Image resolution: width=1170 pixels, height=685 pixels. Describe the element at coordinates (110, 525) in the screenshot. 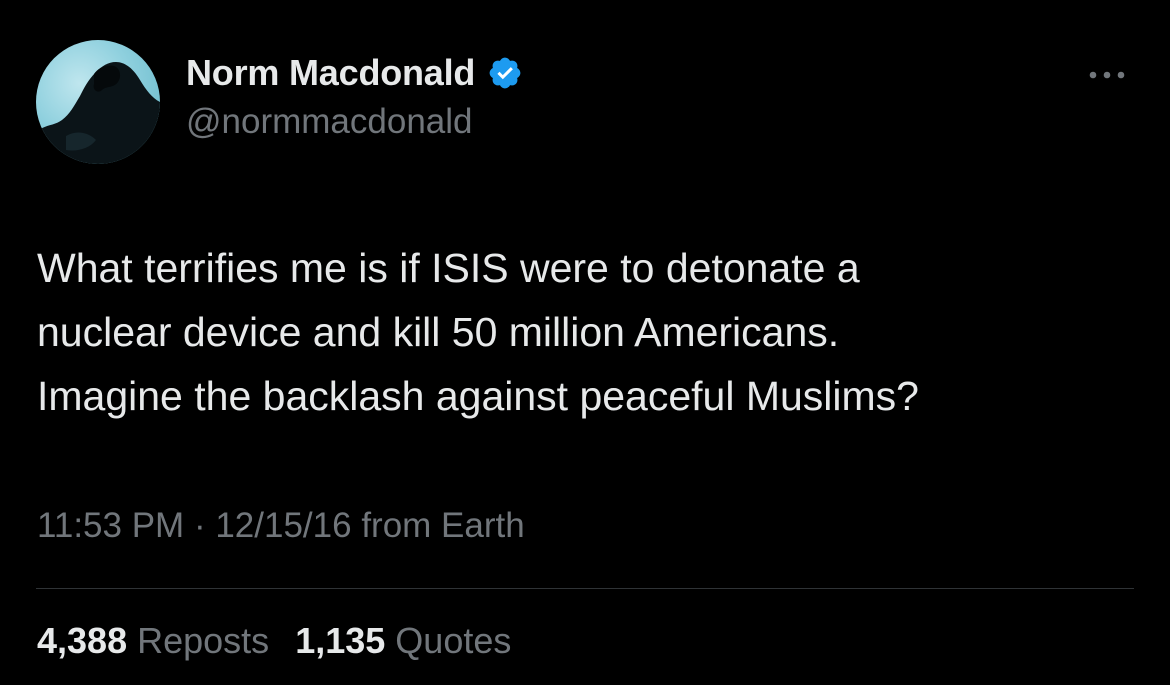

I see `tweet-time: 11:53 PM` at that location.